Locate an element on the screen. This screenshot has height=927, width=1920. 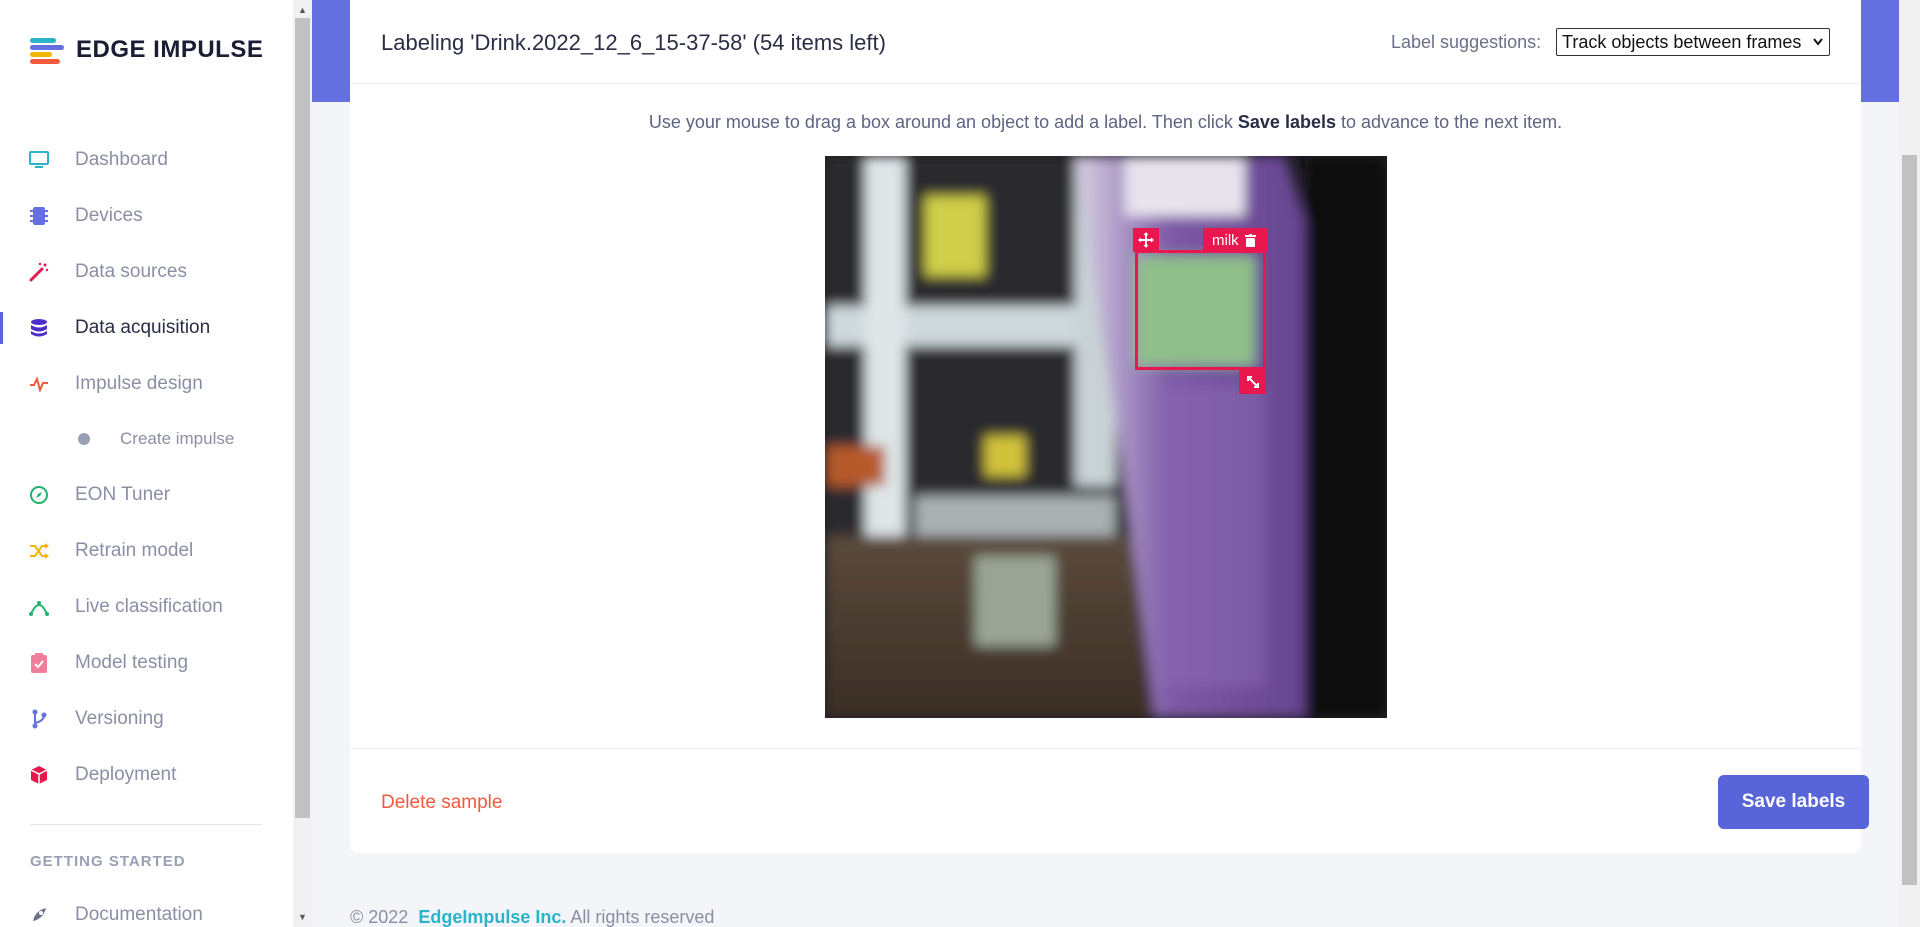
sidebar-divider is located at coordinates (146, 824).